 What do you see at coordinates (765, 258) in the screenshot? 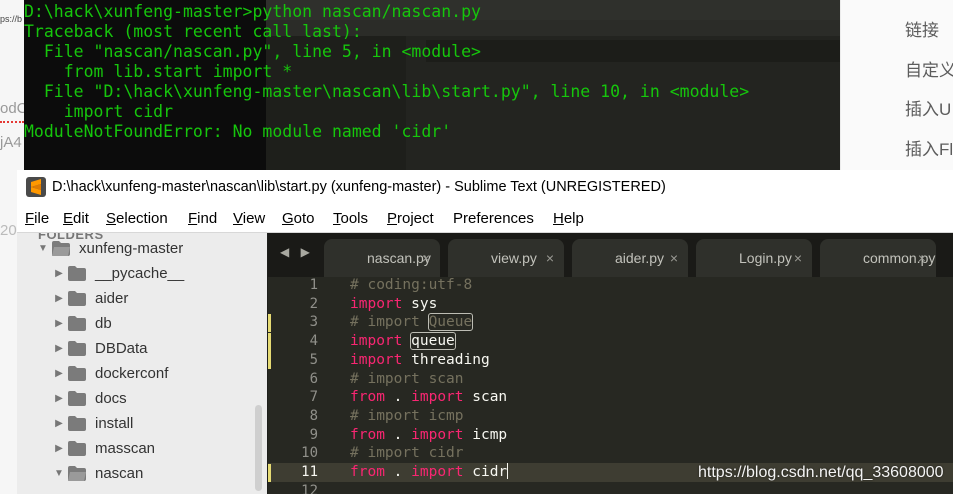
I see `tab-label: Login.py` at bounding box center [765, 258].